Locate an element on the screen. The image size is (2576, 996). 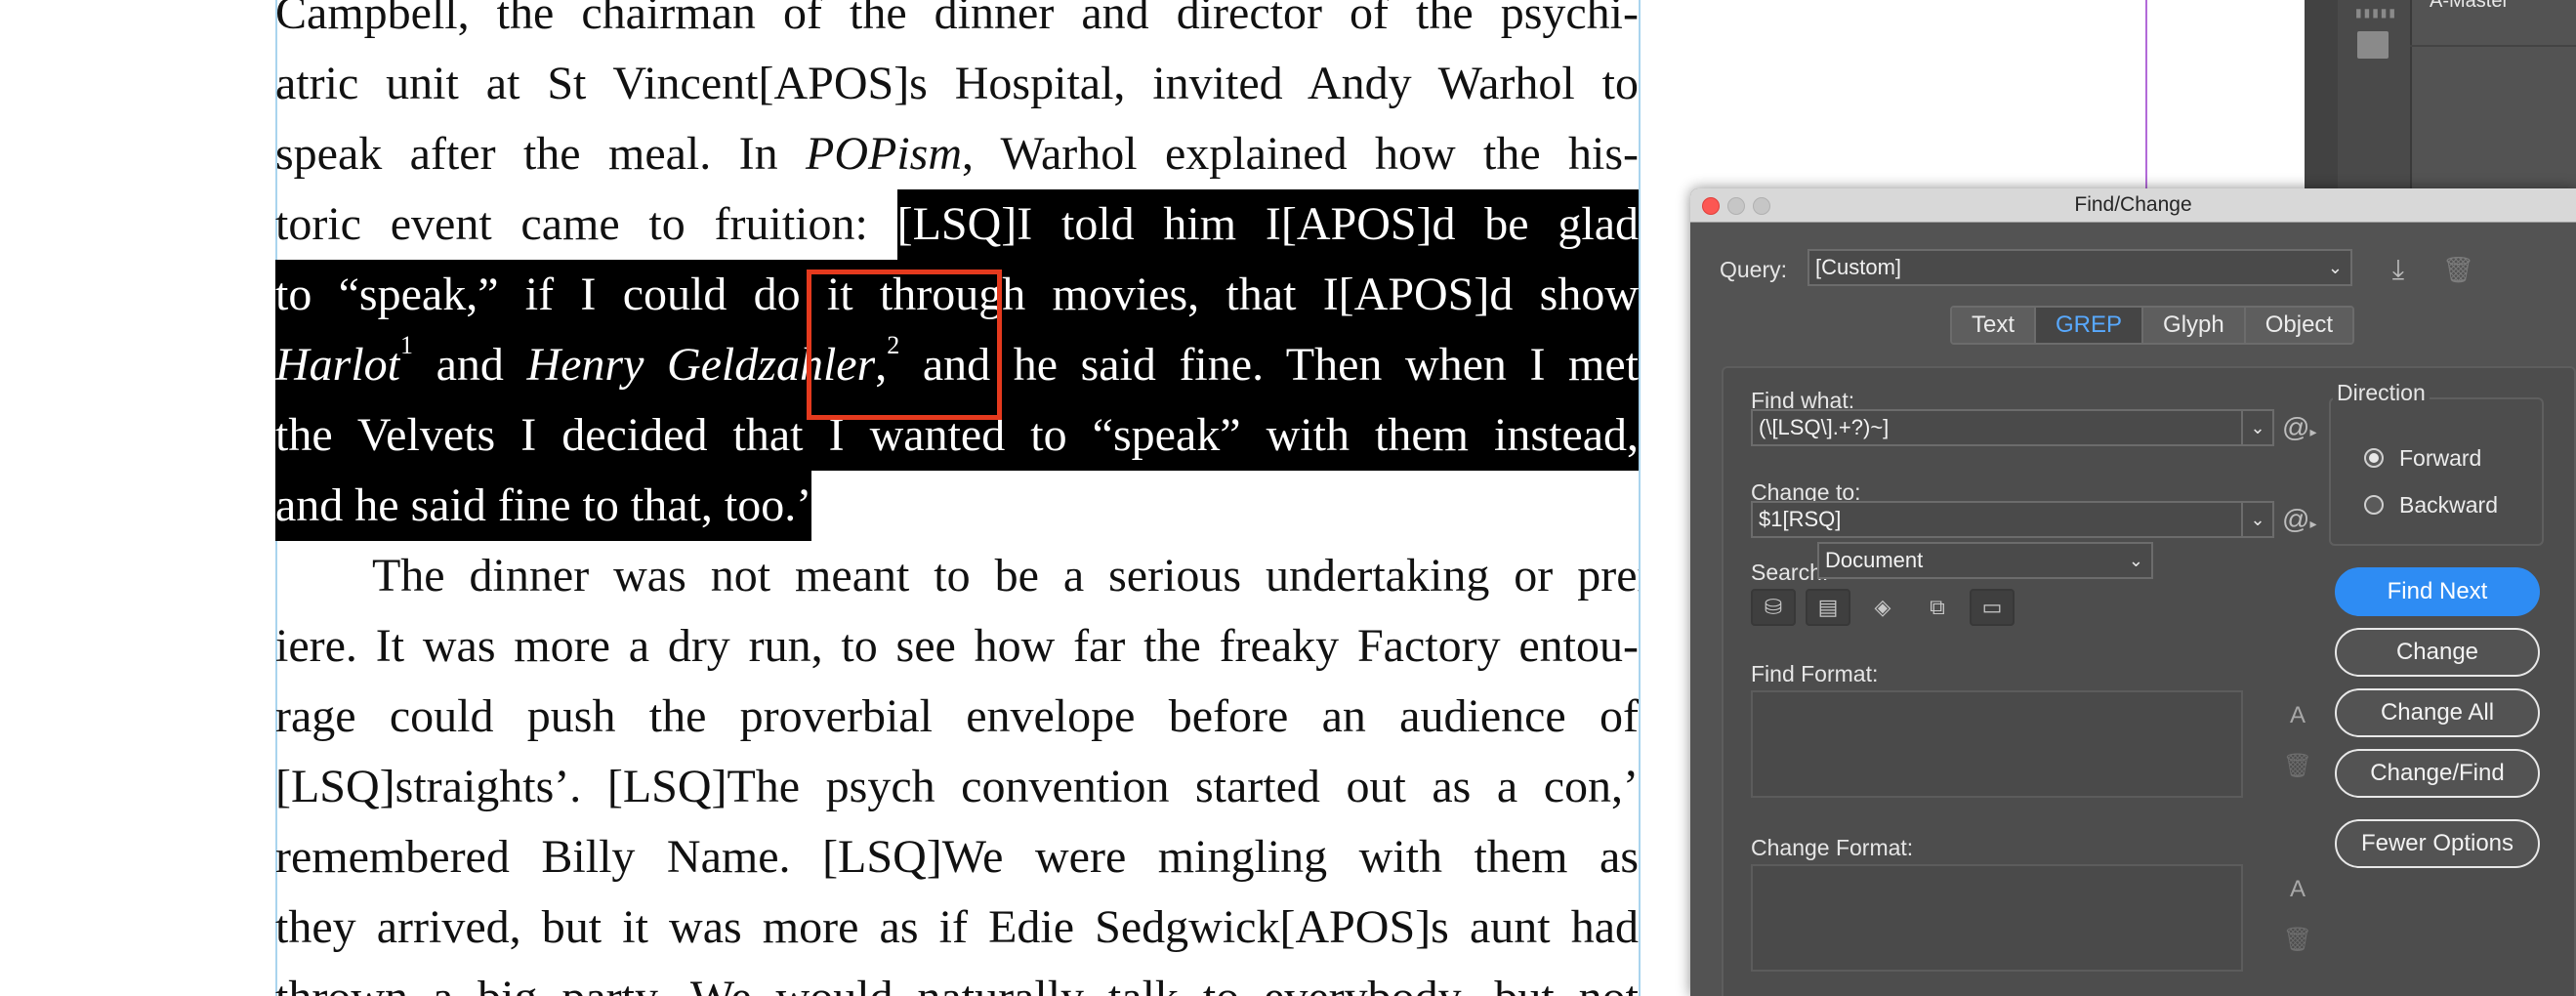
backward-radio is located at coordinates (2374, 505).